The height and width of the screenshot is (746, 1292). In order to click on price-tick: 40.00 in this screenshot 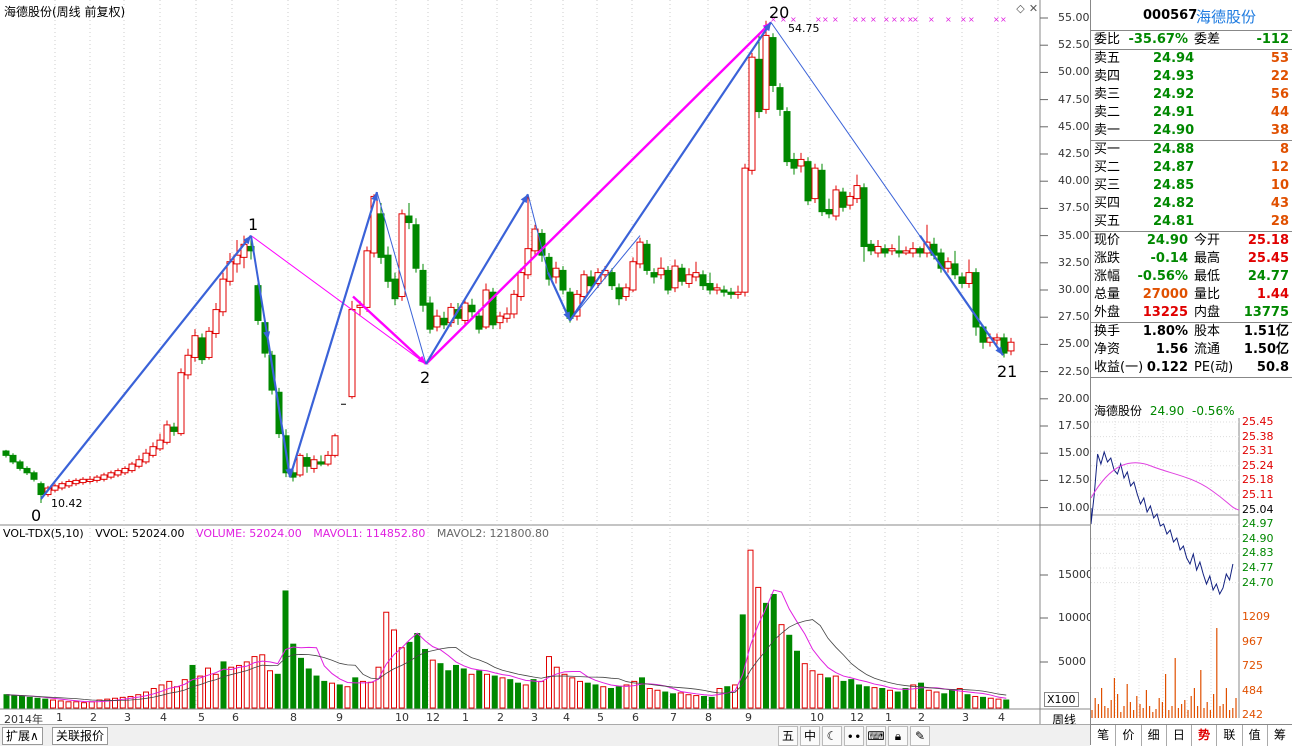, I will do `click(1074, 181)`.